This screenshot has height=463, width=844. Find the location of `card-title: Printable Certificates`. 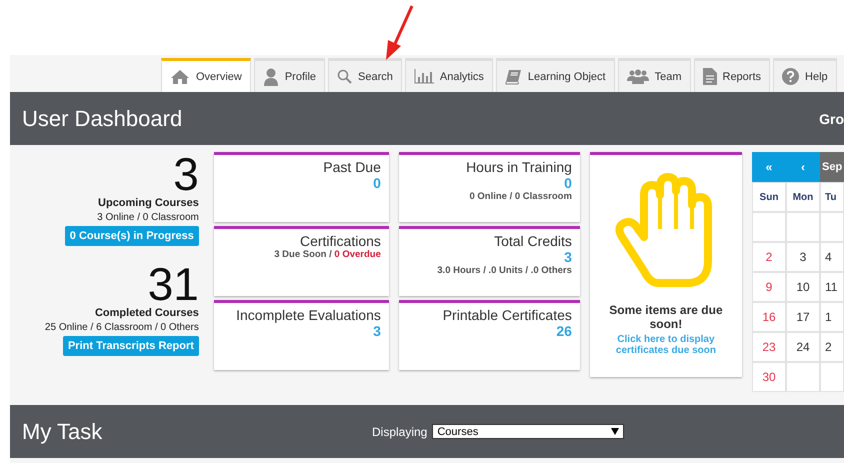

card-title: Printable Certificates is located at coordinates (507, 315).